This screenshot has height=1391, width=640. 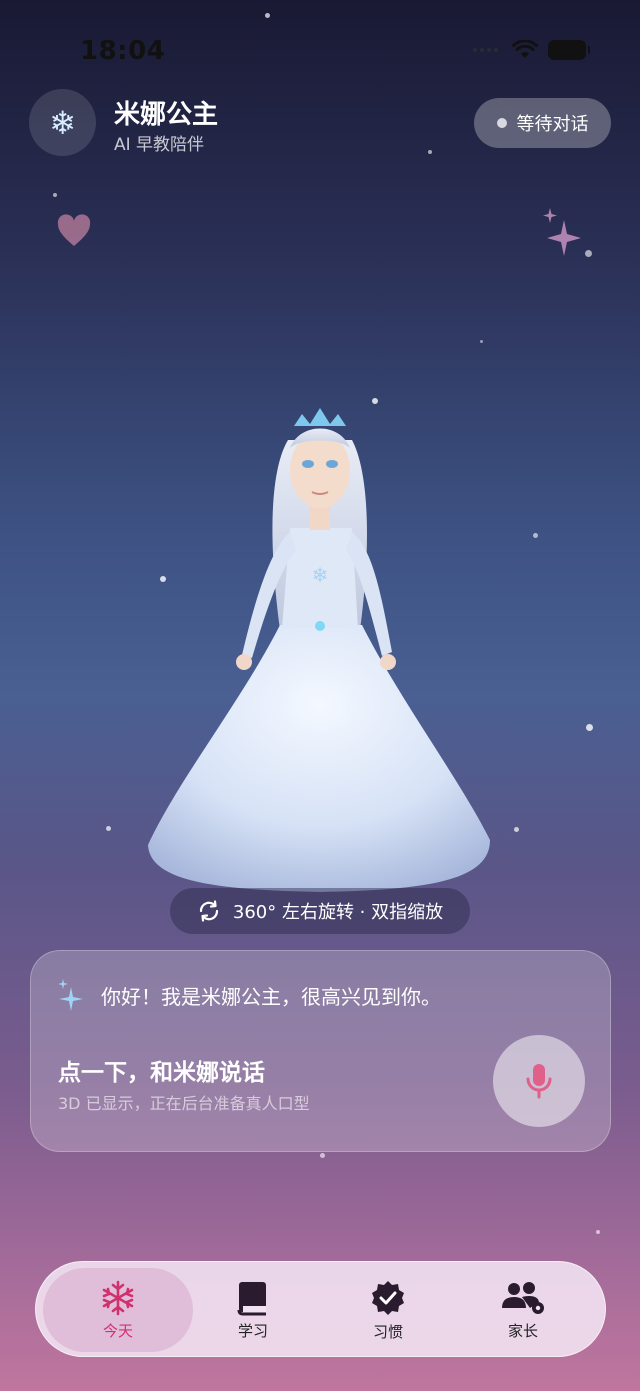 I want to click on microphone-button, so click(x=539, y=1081).